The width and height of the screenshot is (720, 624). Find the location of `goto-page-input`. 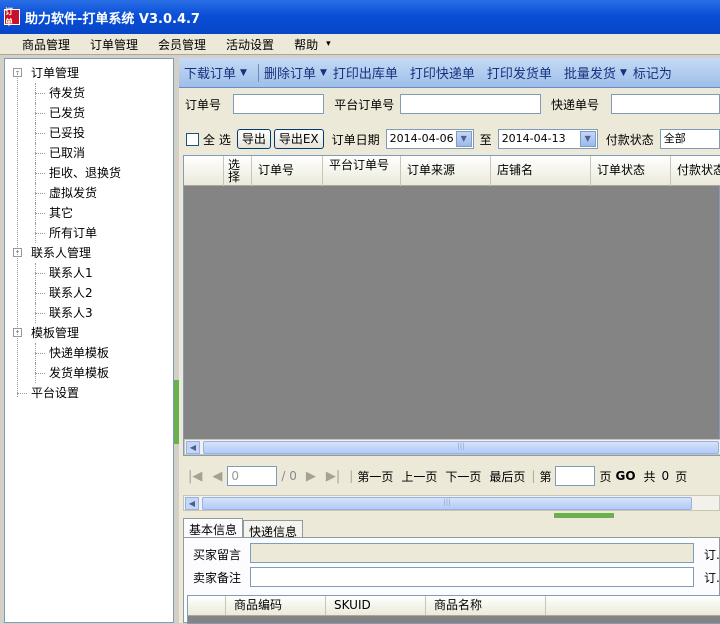

goto-page-input is located at coordinates (575, 476).